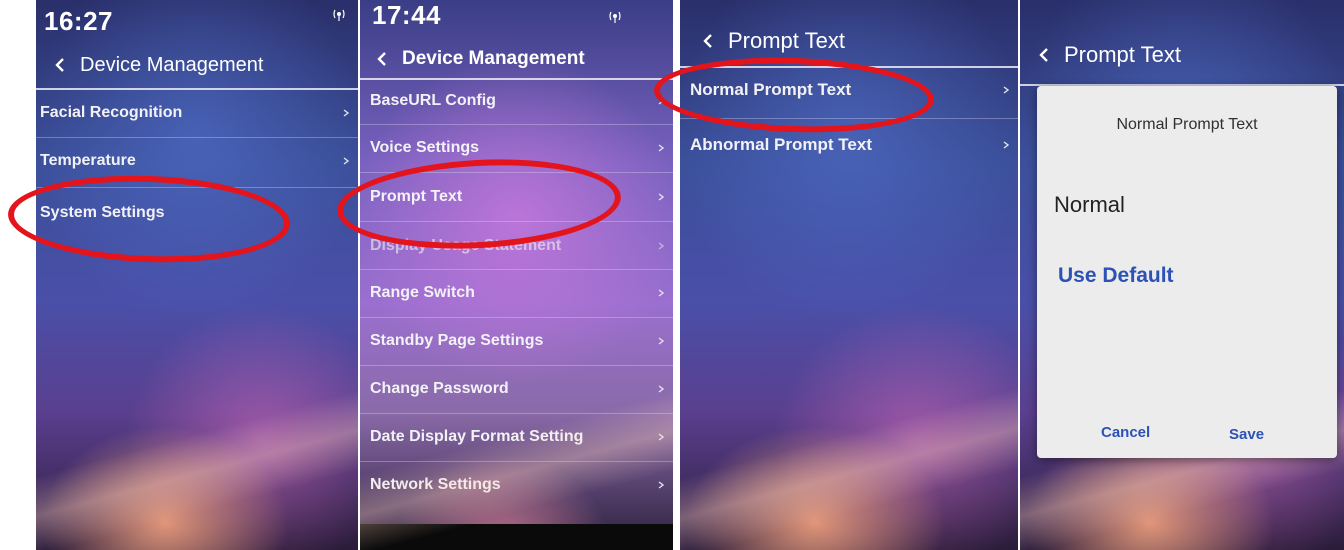 The width and height of the screenshot is (1344, 550). Describe the element at coordinates (516, 293) in the screenshot. I see `list-item-range-switch: Range Switch` at that location.